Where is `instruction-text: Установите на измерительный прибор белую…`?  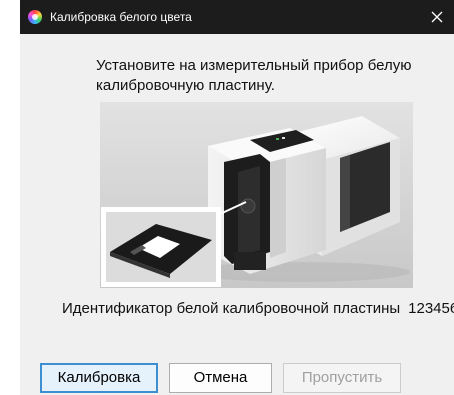 instruction-text: Установите на измерительный прибор белую… is located at coordinates (254, 75).